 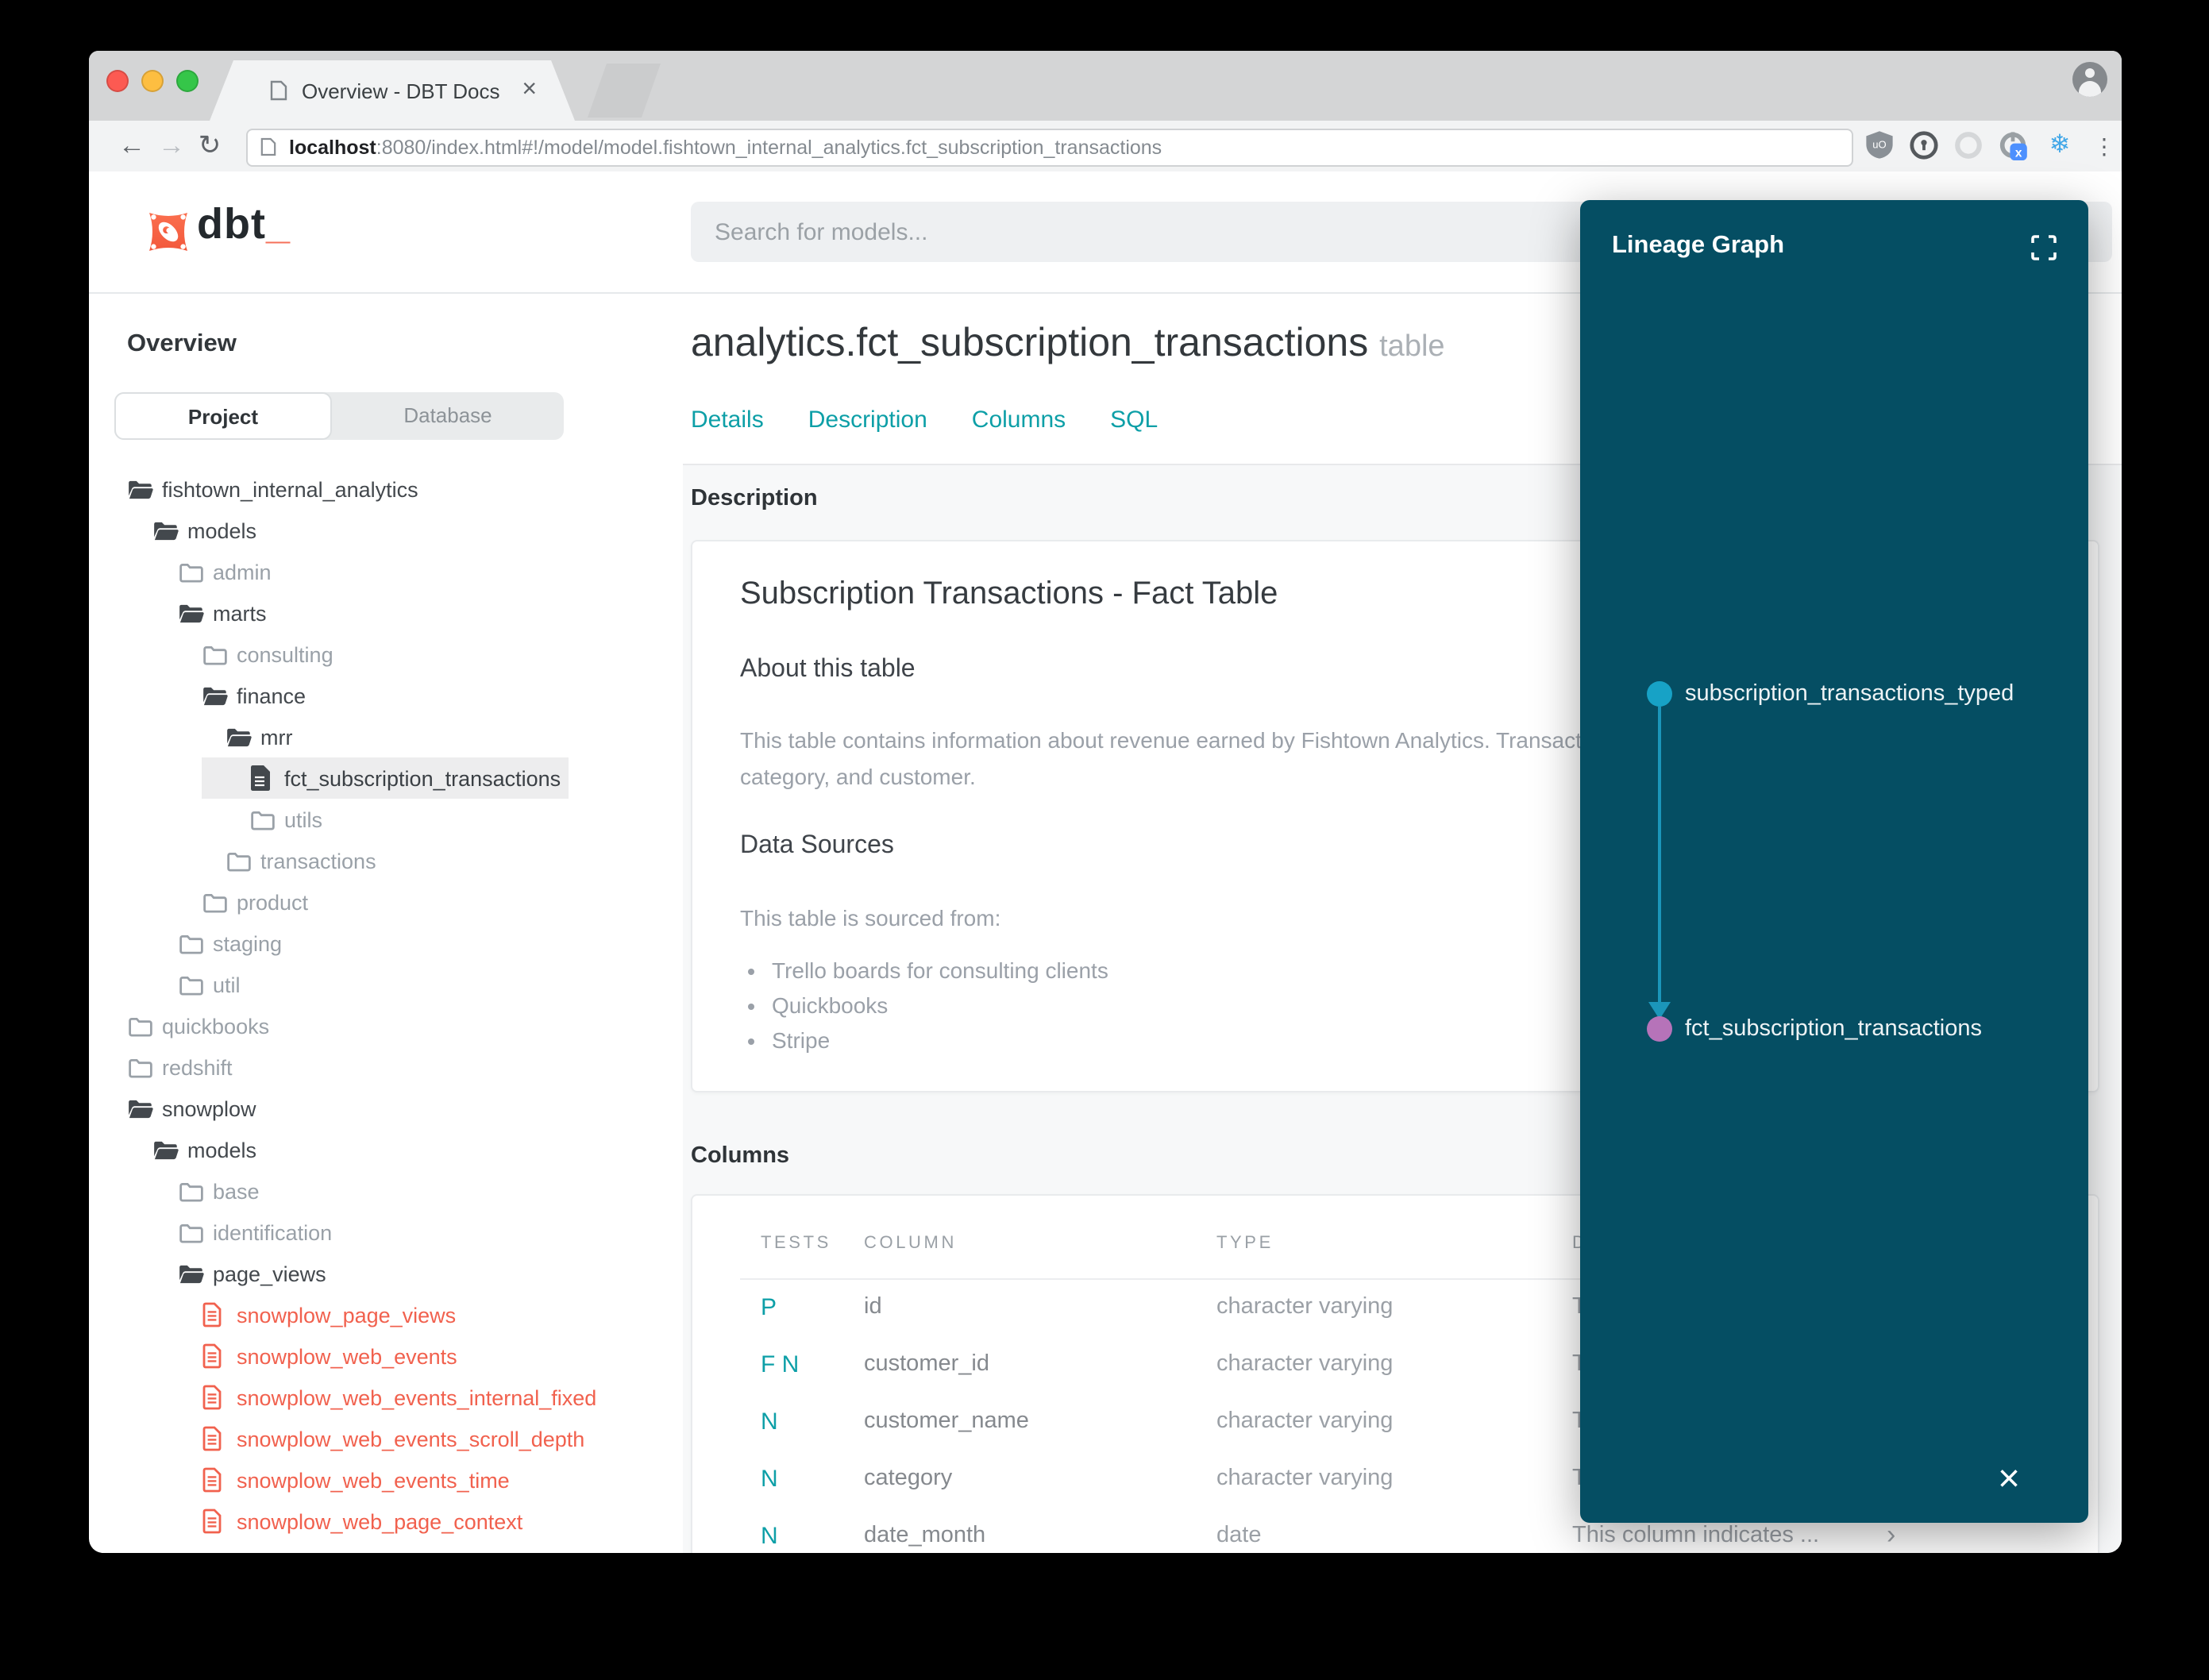 I want to click on sidebar-tree-item-snowplow_page_views: snowplow_page_views, so click(x=386, y=1314).